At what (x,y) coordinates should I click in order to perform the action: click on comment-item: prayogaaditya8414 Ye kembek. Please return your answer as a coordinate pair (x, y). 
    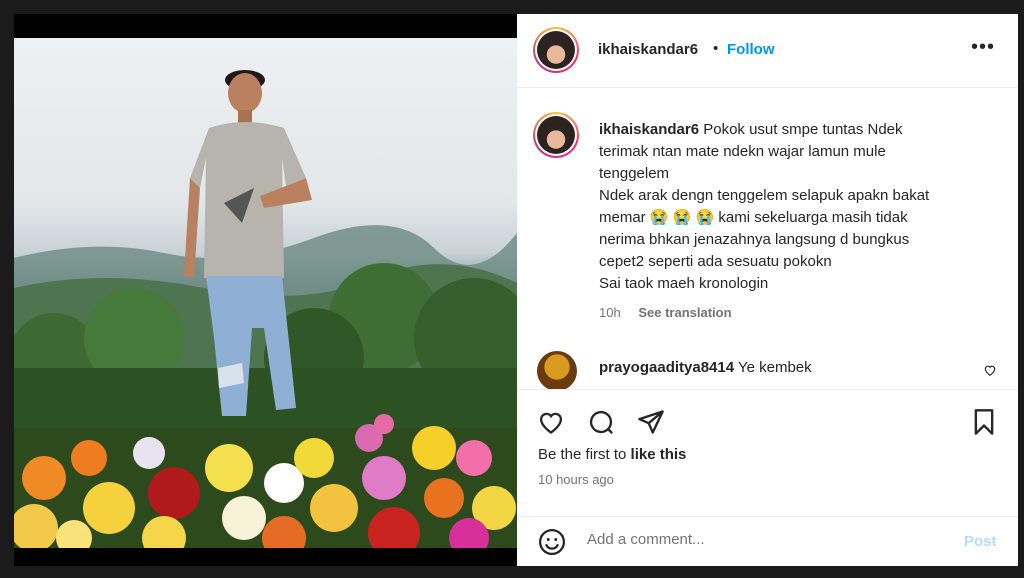
    Looking at the image, I should click on (705, 367).